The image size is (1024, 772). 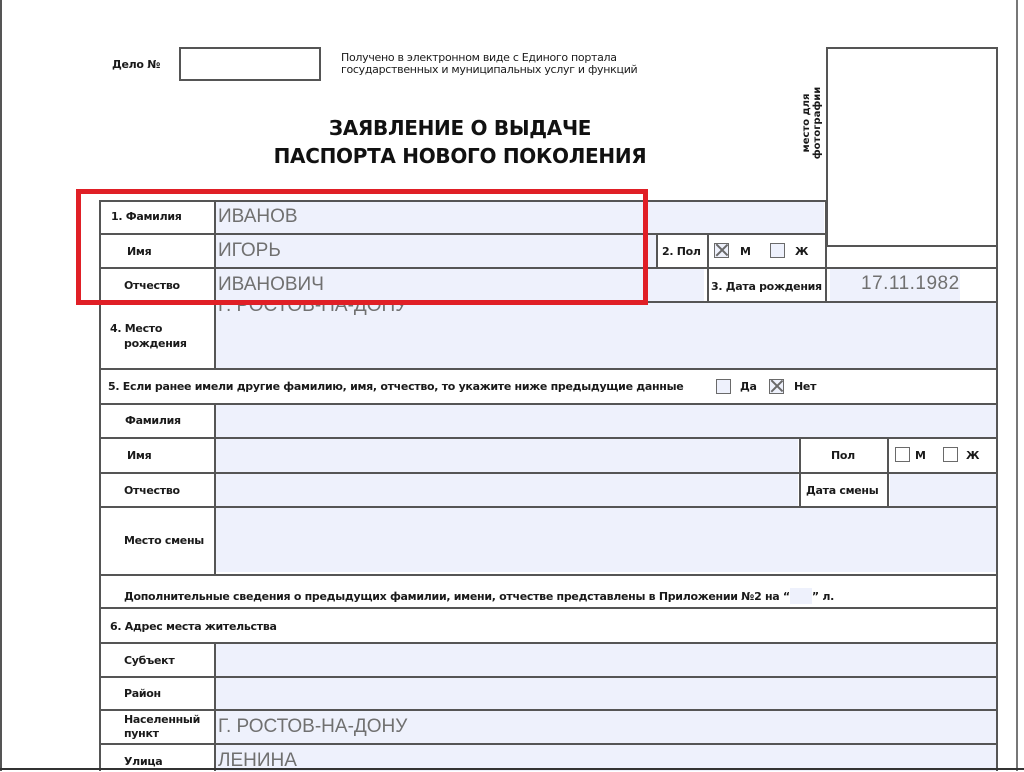 What do you see at coordinates (822, 596) in the screenshot?
I see `appendix-text-after: ” л.` at bounding box center [822, 596].